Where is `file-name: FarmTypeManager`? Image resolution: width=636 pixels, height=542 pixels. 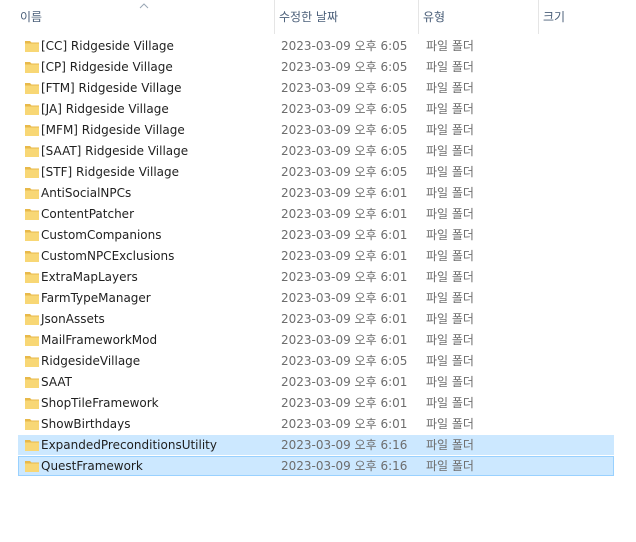
file-name: FarmTypeManager is located at coordinates (96, 298).